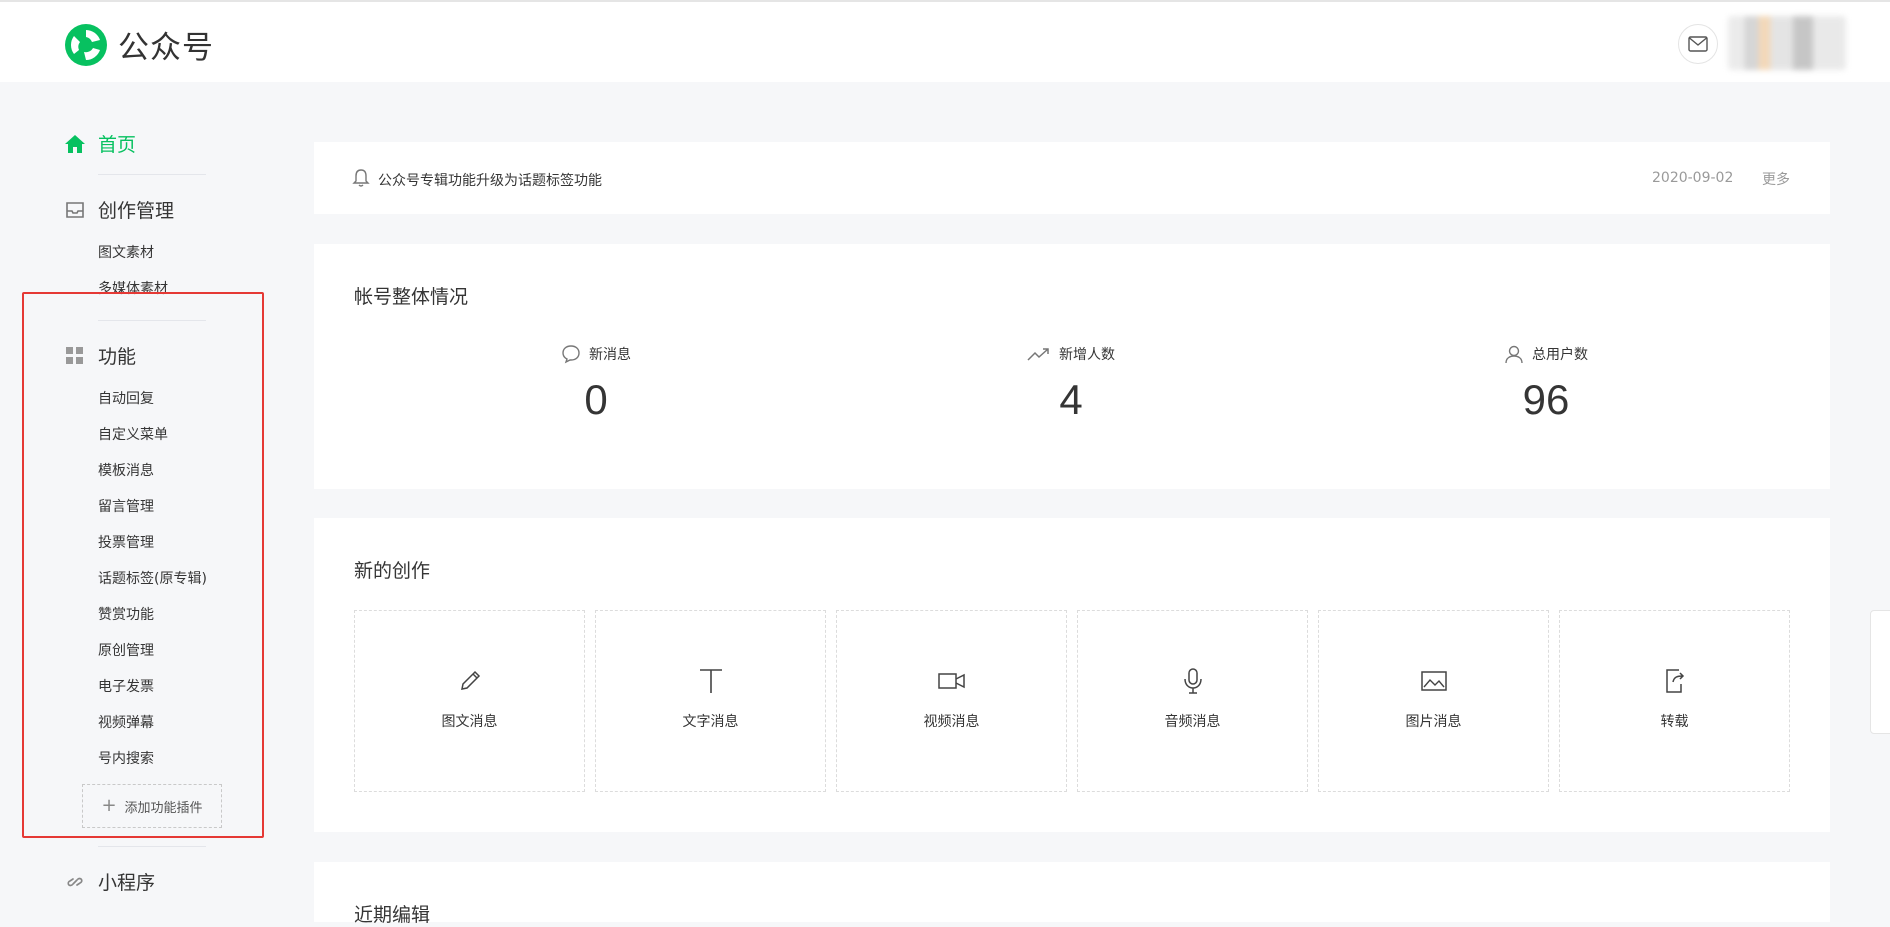 The width and height of the screenshot is (1890, 927). I want to click on user-icon, so click(1514, 354).